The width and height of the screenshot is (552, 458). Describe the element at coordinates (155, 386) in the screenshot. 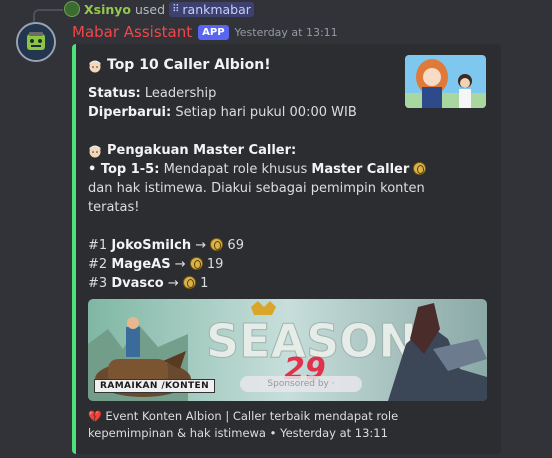

I see `image-badge: RAMAIKAN /KONTEN` at that location.